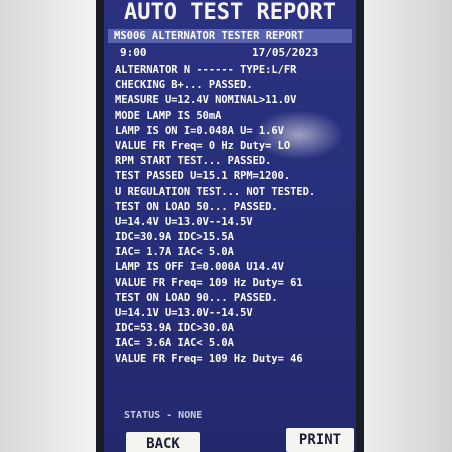 Image resolution: width=452 pixels, height=452 pixels. I want to click on report-line: LAMP IS ON I=0.048A U= 1.6V, so click(199, 130).